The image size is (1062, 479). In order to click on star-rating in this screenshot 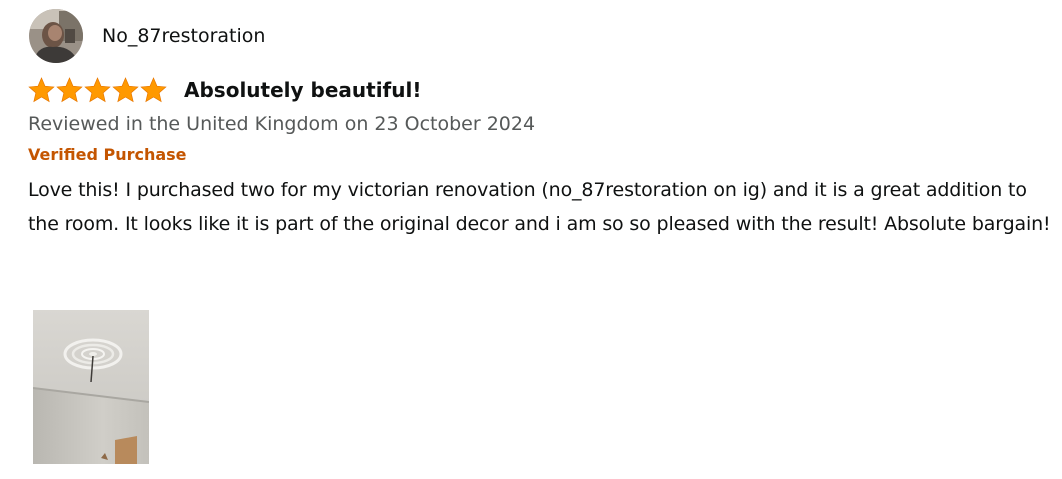, I will do `click(97, 90)`.